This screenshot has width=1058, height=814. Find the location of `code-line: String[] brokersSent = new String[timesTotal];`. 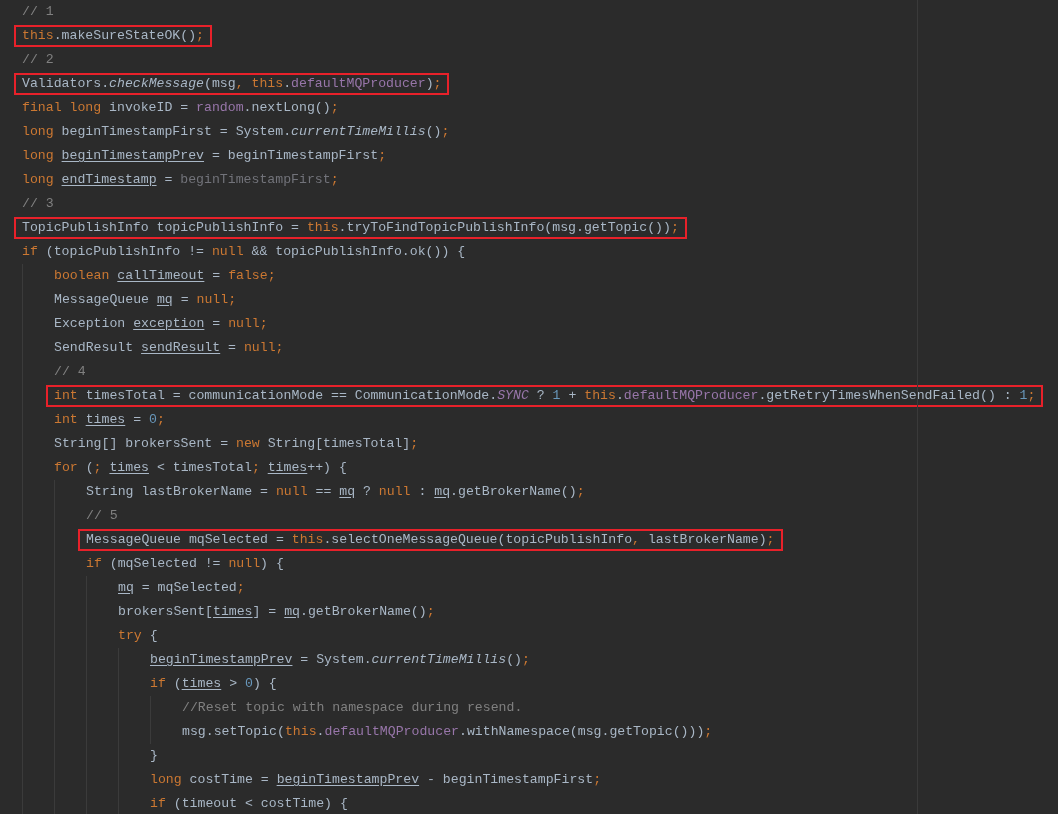

code-line: String[] brokersSent = new String[timesTotal]; is located at coordinates (236, 444).